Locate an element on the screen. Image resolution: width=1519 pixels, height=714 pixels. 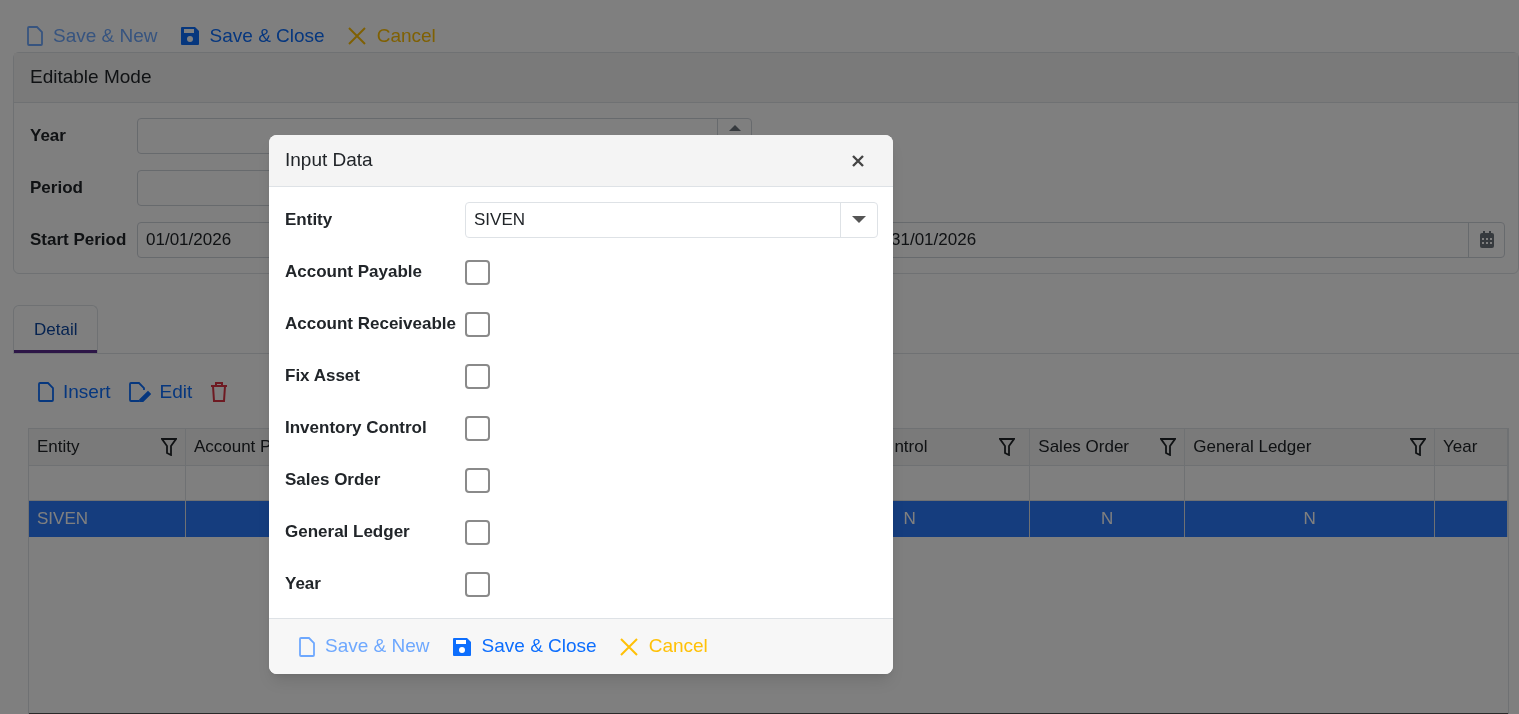
checkbox-label: Account Receiveable is located at coordinates (370, 324).